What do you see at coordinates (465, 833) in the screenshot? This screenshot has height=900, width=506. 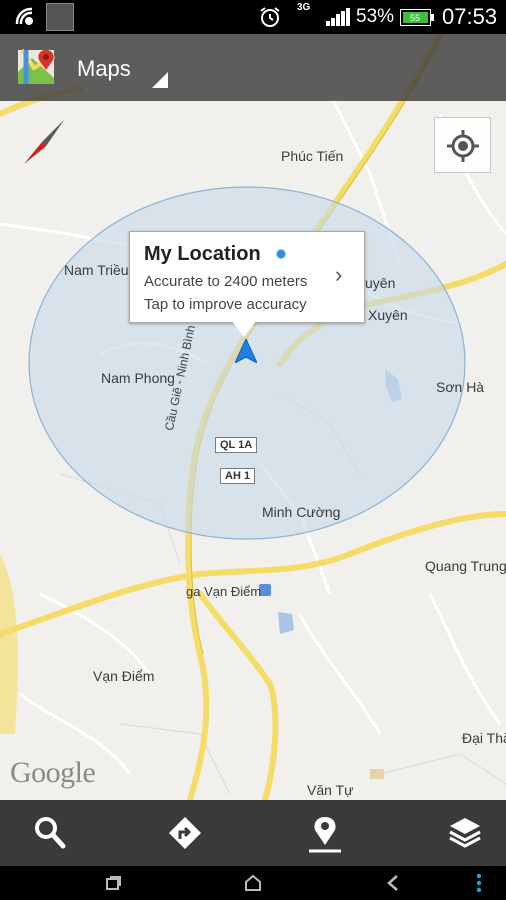 I see `layers-icon` at bounding box center [465, 833].